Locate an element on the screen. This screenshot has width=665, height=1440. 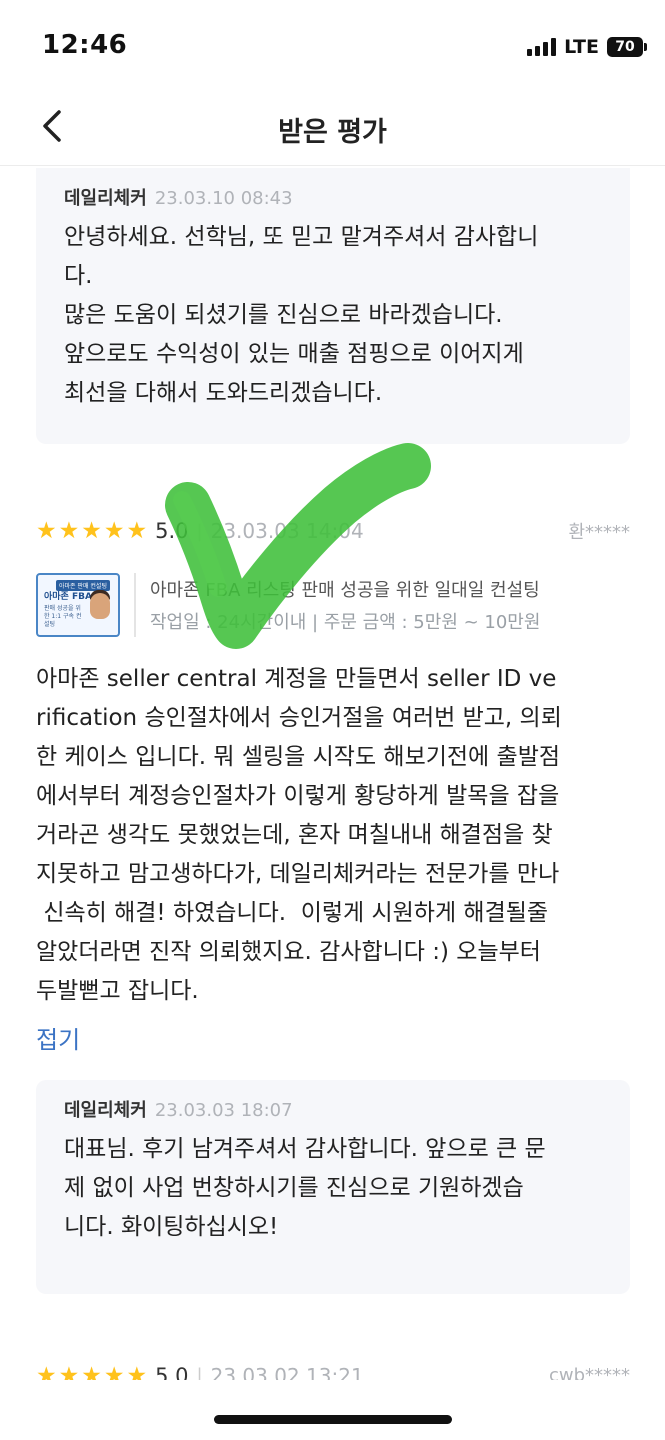
status-bar: 12:46 LTE 70 is located at coordinates (332, 50).